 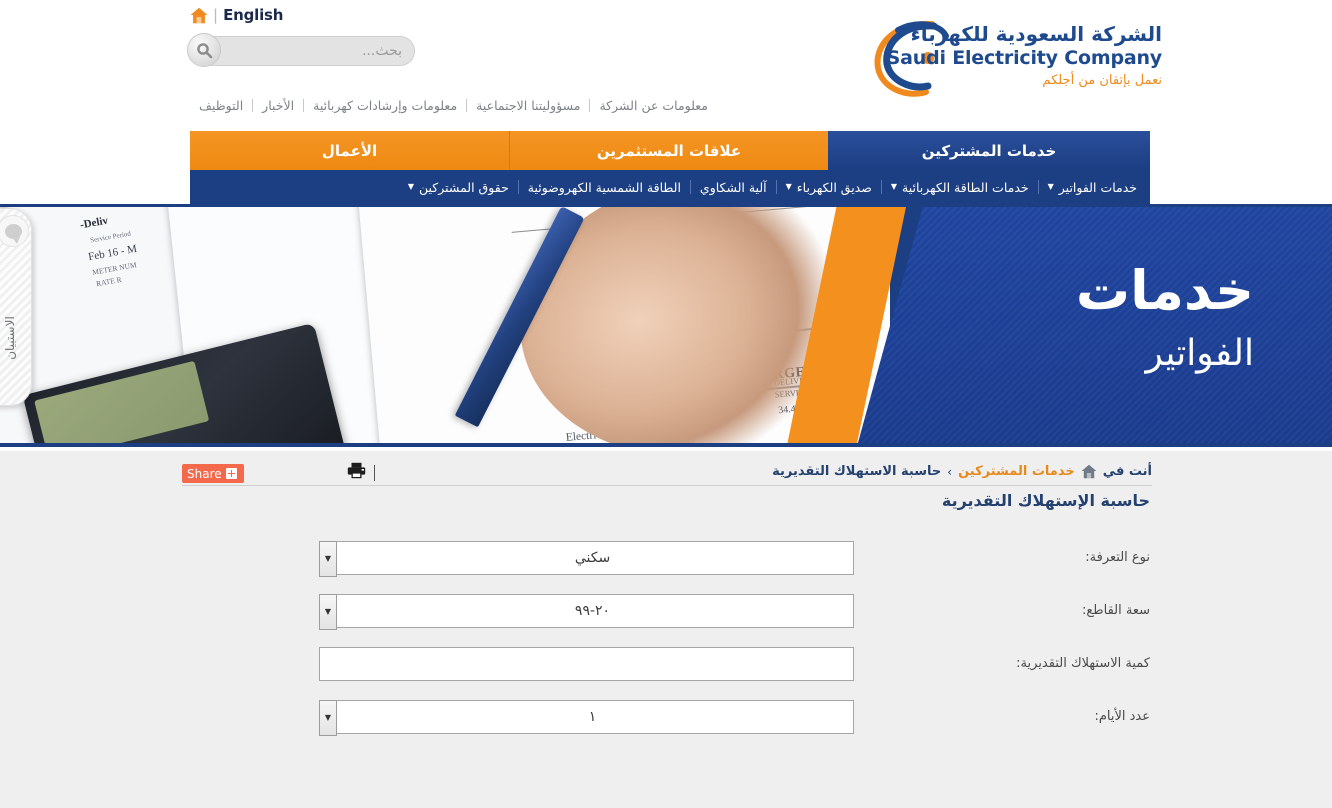 I want to click on content-divider, so click(x=667, y=485).